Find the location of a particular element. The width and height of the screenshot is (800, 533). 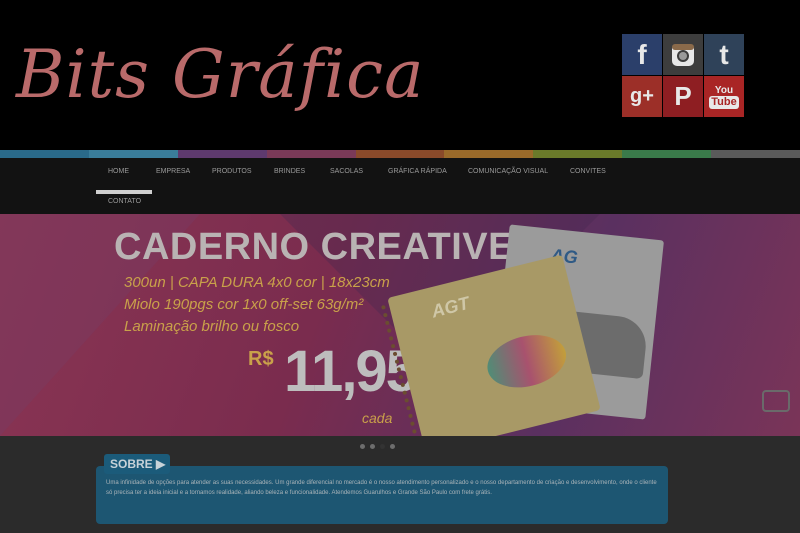

instagram-glyph is located at coordinates (683, 54).